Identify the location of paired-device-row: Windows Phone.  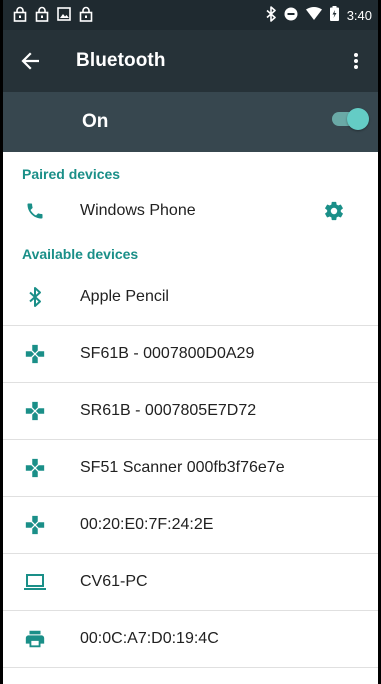
(190, 210).